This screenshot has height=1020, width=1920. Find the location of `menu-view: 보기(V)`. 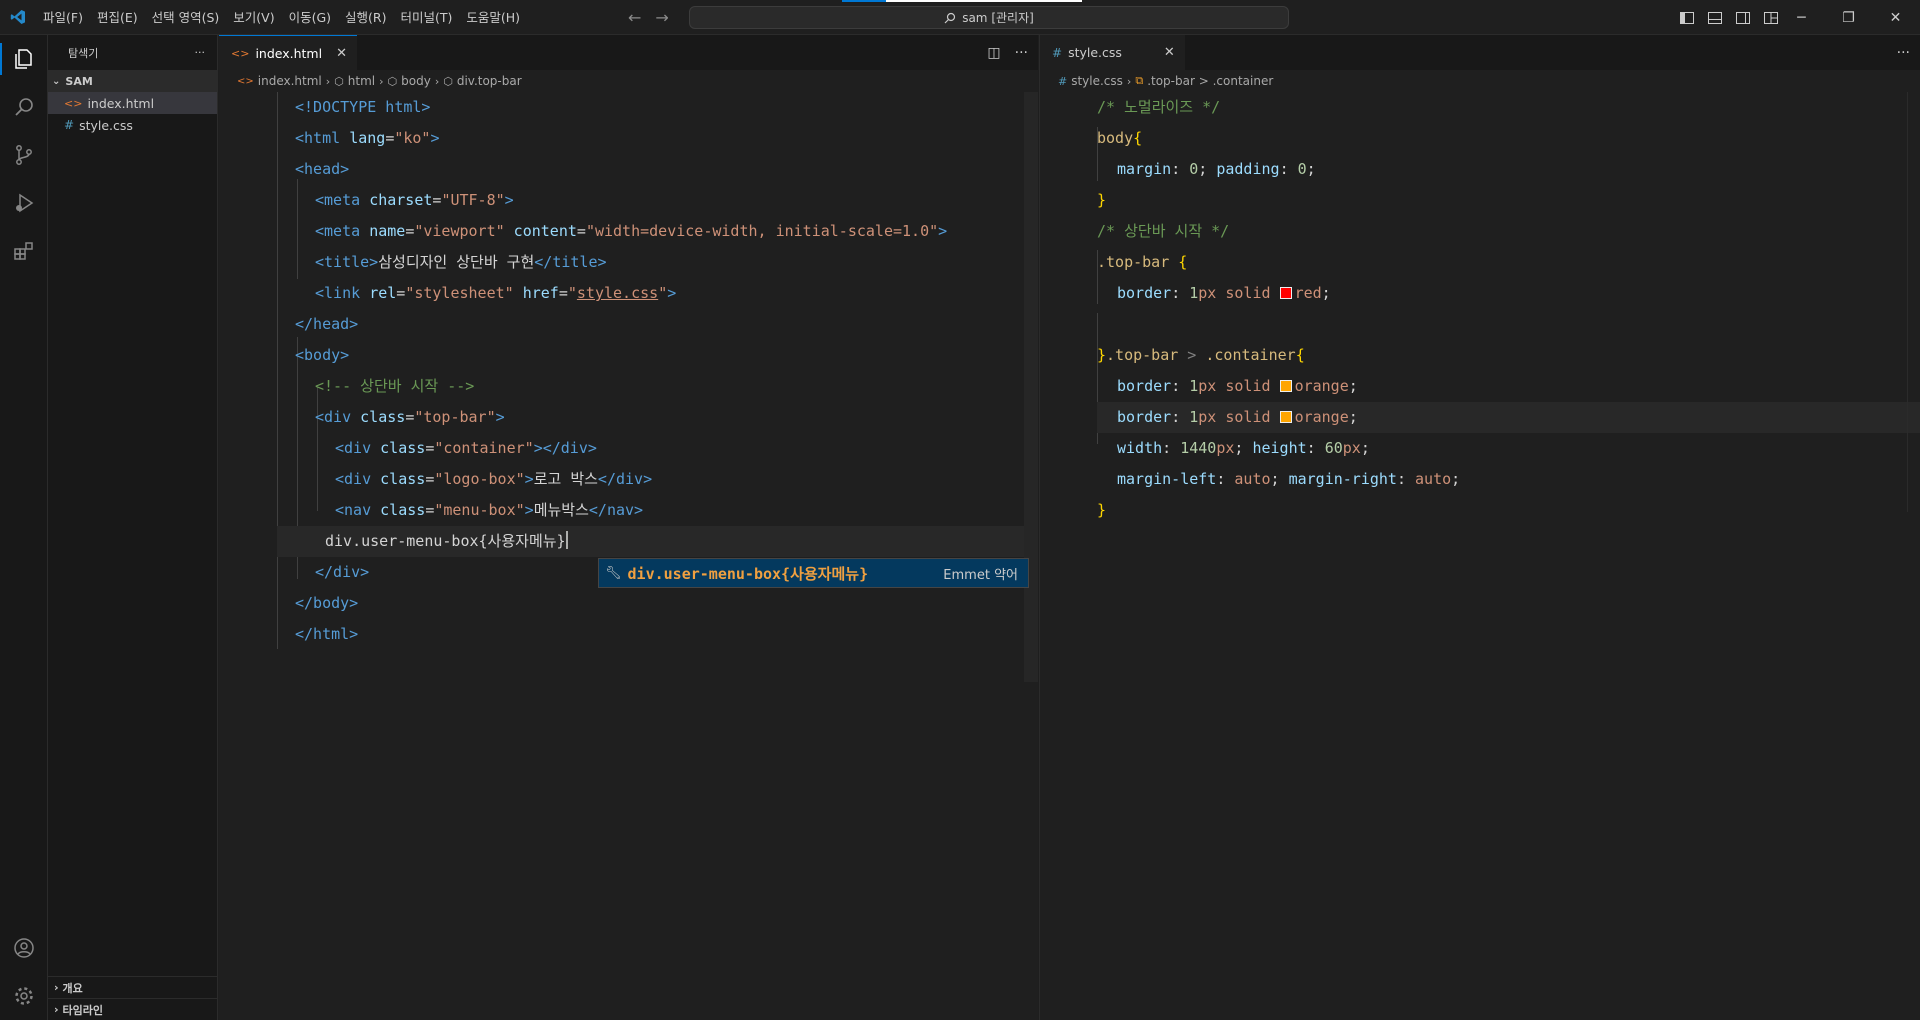

menu-view: 보기(V) is located at coordinates (253, 17).